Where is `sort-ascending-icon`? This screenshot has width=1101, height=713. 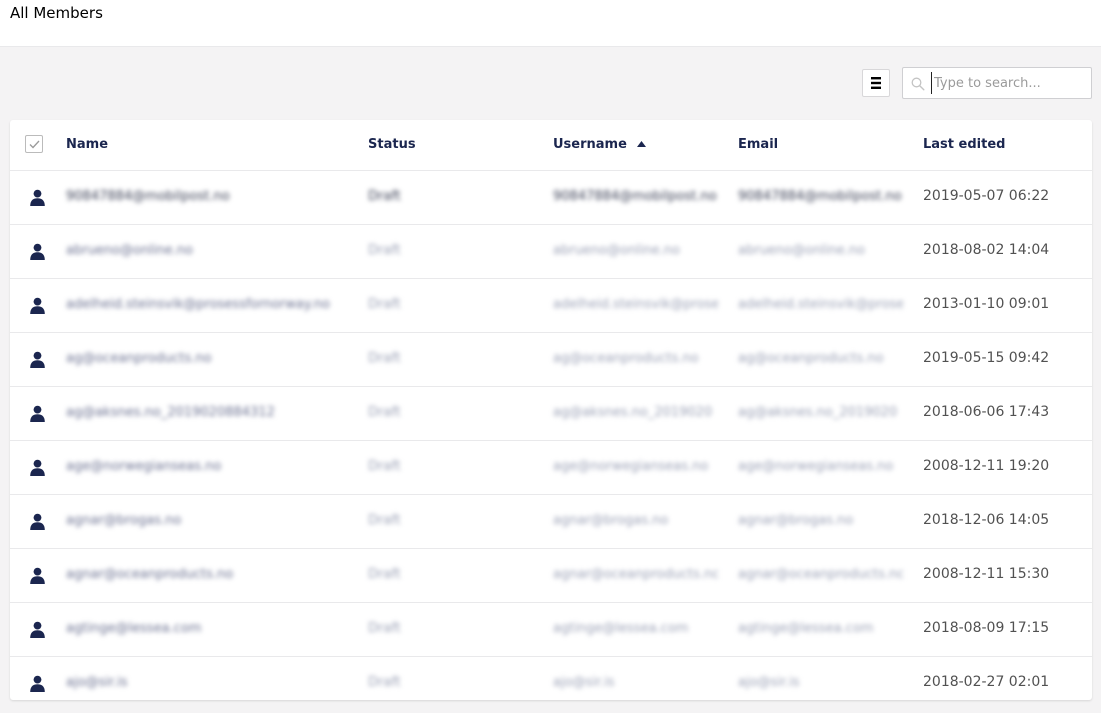 sort-ascending-icon is located at coordinates (642, 144).